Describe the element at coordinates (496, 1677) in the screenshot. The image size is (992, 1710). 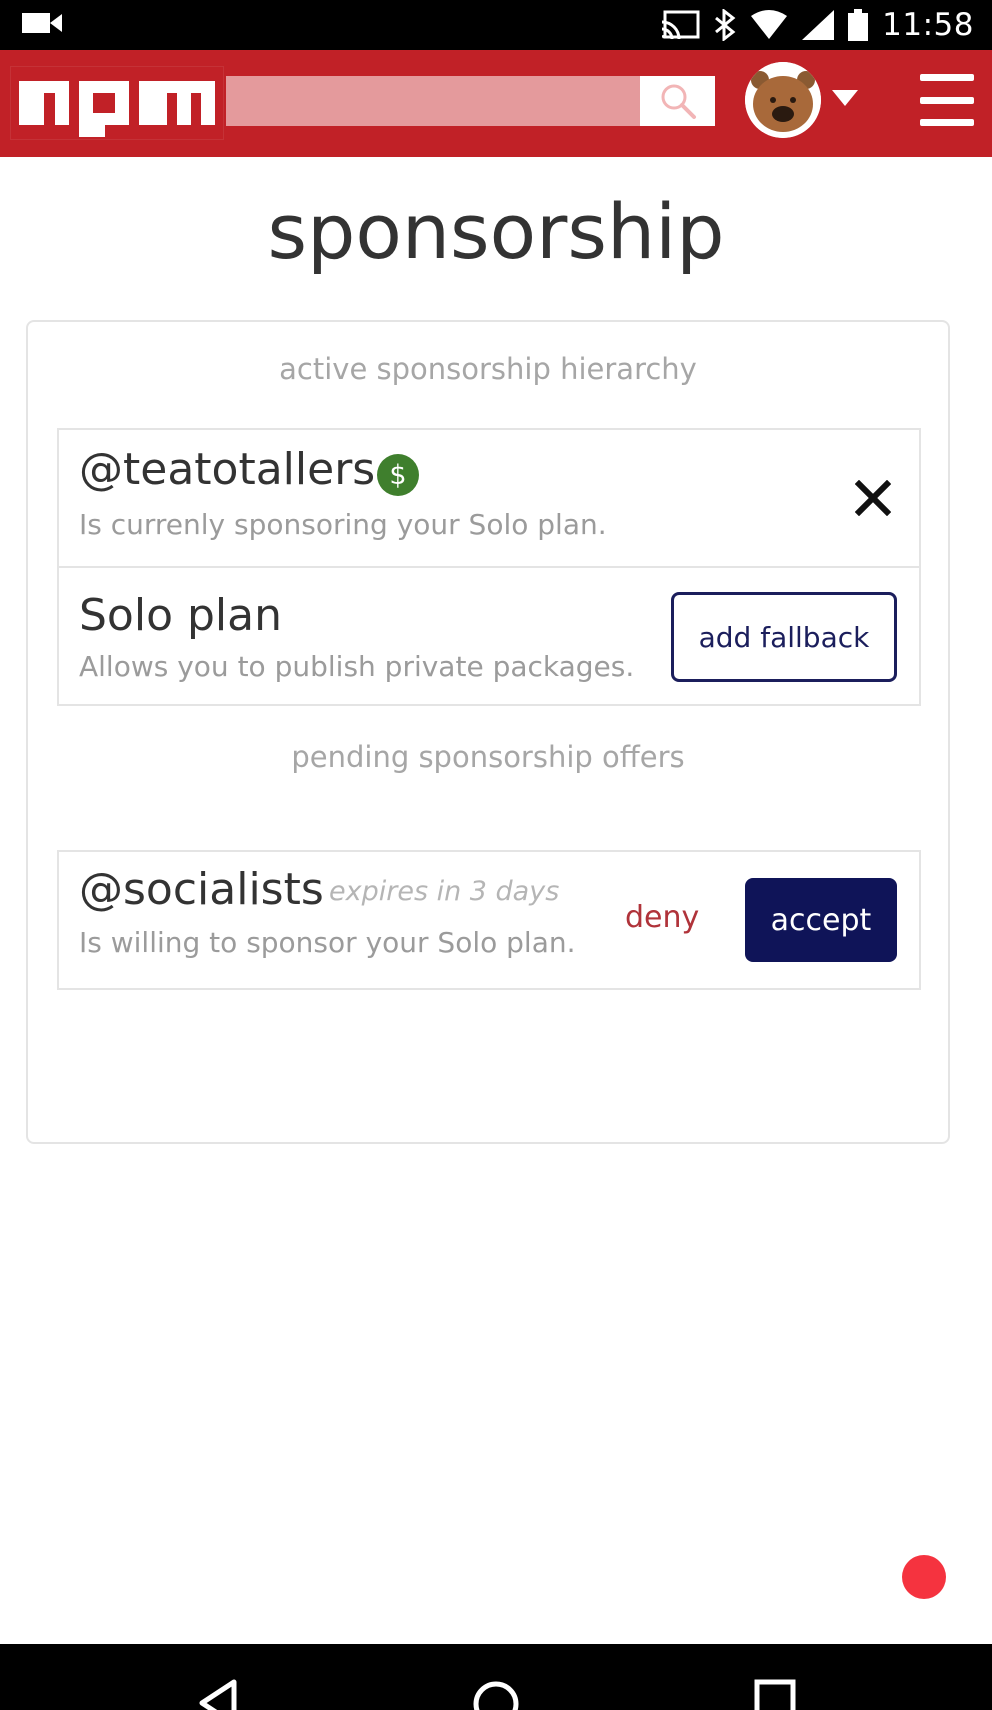
I see `android-nav-bar` at that location.